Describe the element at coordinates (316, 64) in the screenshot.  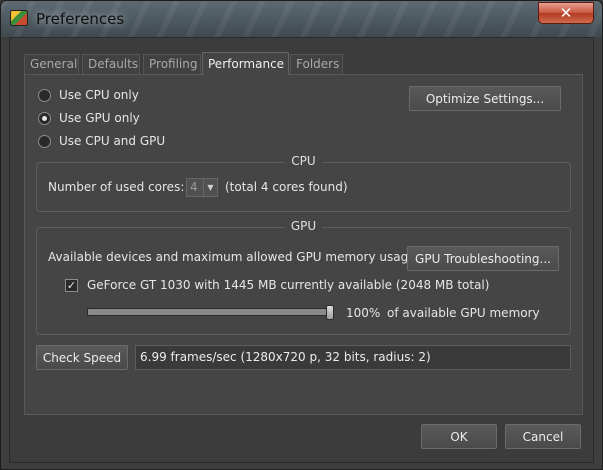
I see `tab-folders: Folders` at that location.